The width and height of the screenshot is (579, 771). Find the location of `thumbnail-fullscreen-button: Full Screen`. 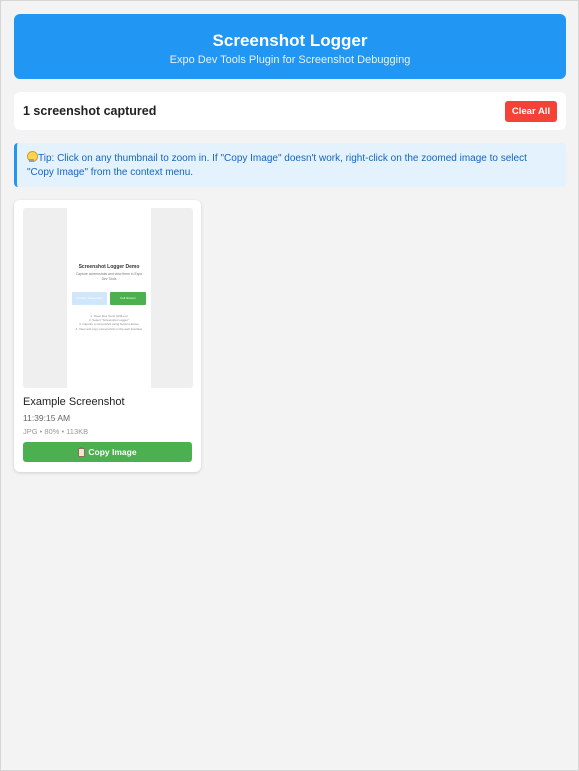

thumbnail-fullscreen-button: Full Screen is located at coordinates (128, 298).